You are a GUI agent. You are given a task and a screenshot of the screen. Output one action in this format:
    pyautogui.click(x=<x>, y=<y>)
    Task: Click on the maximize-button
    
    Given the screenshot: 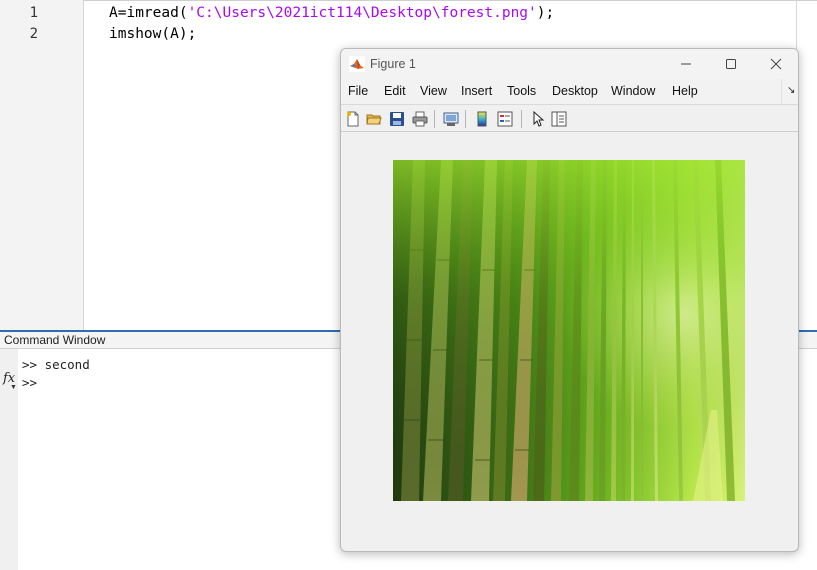 What is the action you would take?
    pyautogui.click(x=731, y=64)
    